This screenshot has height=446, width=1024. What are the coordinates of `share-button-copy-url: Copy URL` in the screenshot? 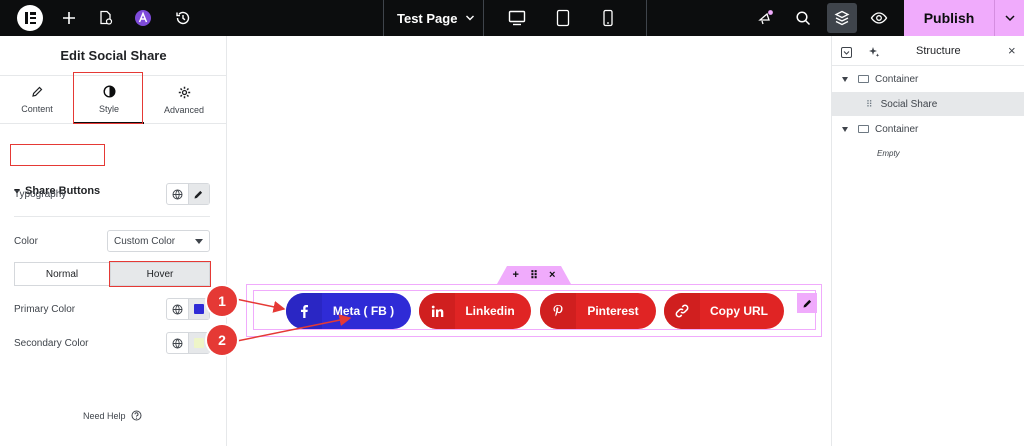 It's located at (724, 311).